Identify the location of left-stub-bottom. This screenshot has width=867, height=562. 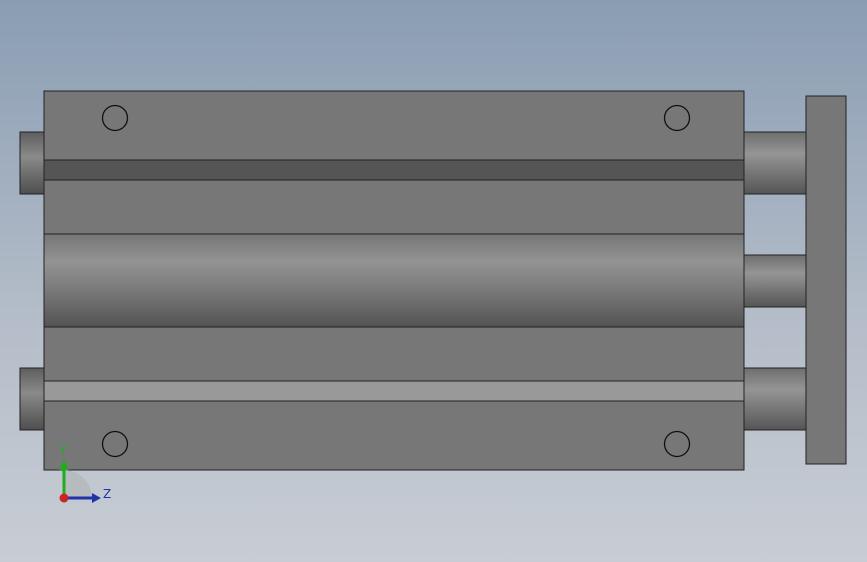
(32, 399).